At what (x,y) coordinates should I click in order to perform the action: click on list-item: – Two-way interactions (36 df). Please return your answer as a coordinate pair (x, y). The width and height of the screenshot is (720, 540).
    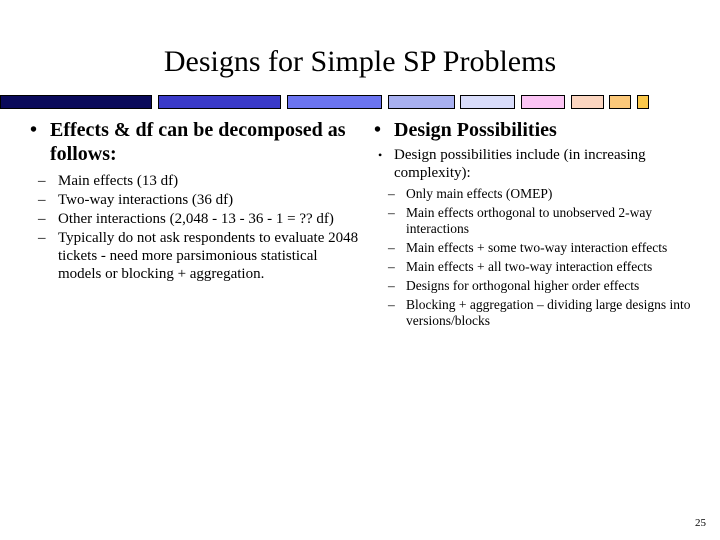
    Looking at the image, I should click on (192, 200).